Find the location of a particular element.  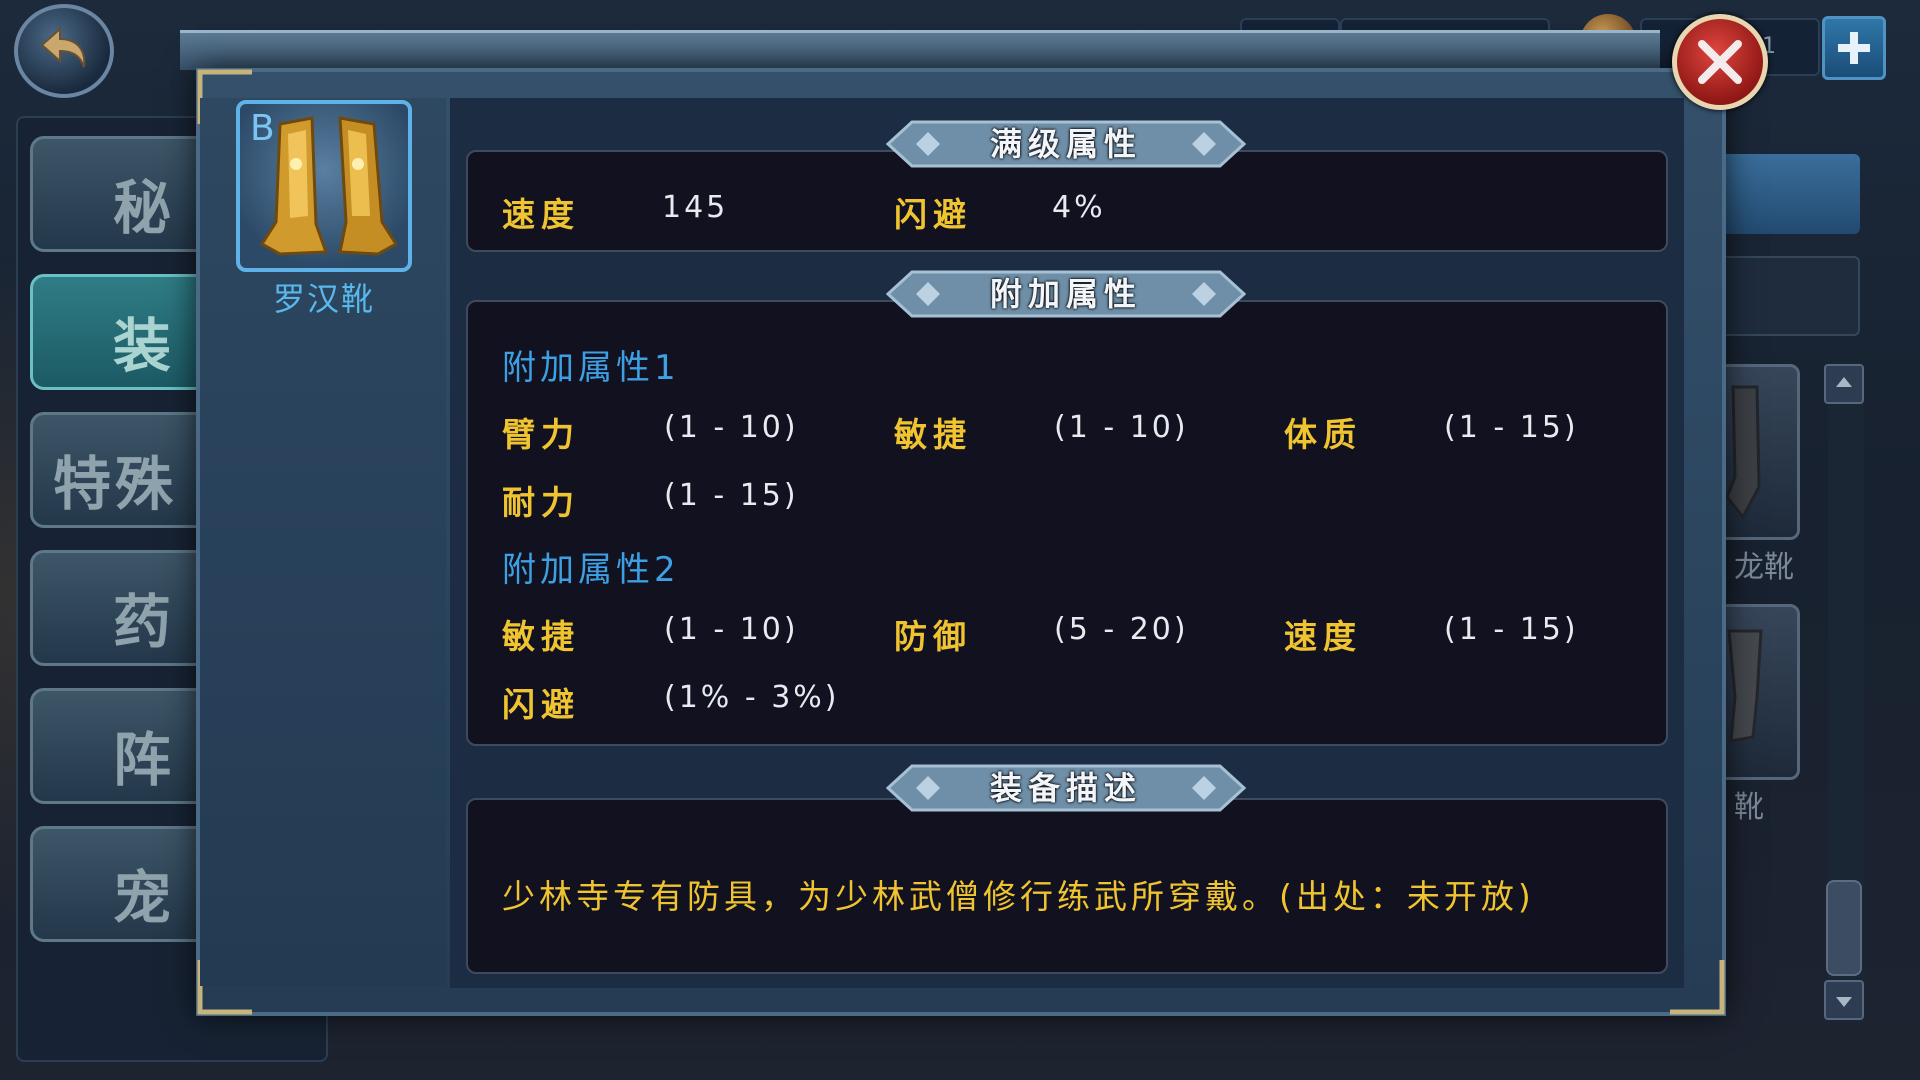

scroll-thumb is located at coordinates (1844, 928).